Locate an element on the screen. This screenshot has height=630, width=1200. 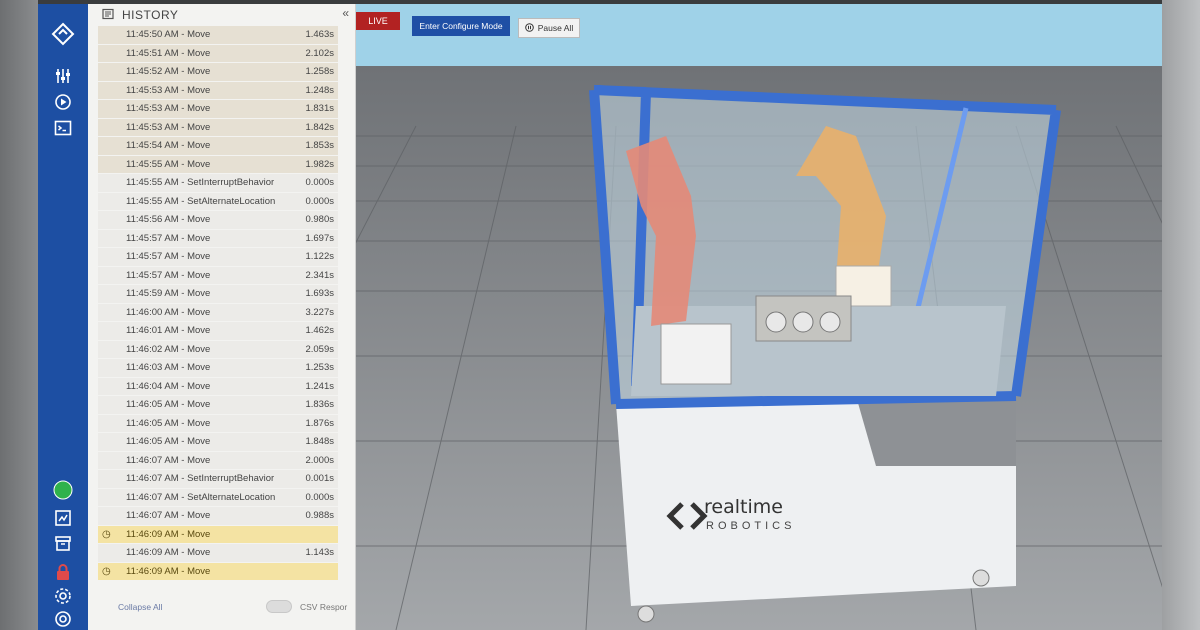
brand-wordmark: realtime ROBOTICS is located at coordinates (751, 520).